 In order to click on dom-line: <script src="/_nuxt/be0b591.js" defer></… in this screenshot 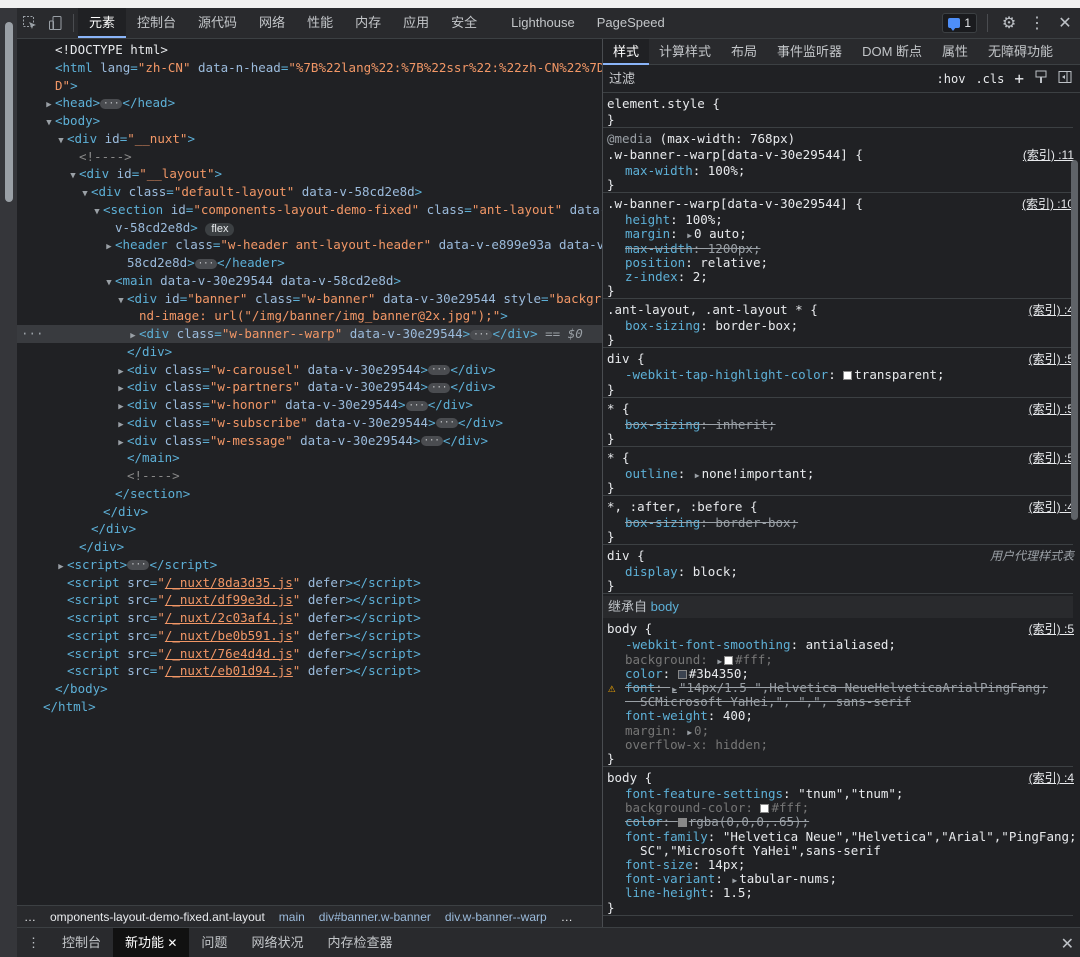, I will do `click(309, 636)`.